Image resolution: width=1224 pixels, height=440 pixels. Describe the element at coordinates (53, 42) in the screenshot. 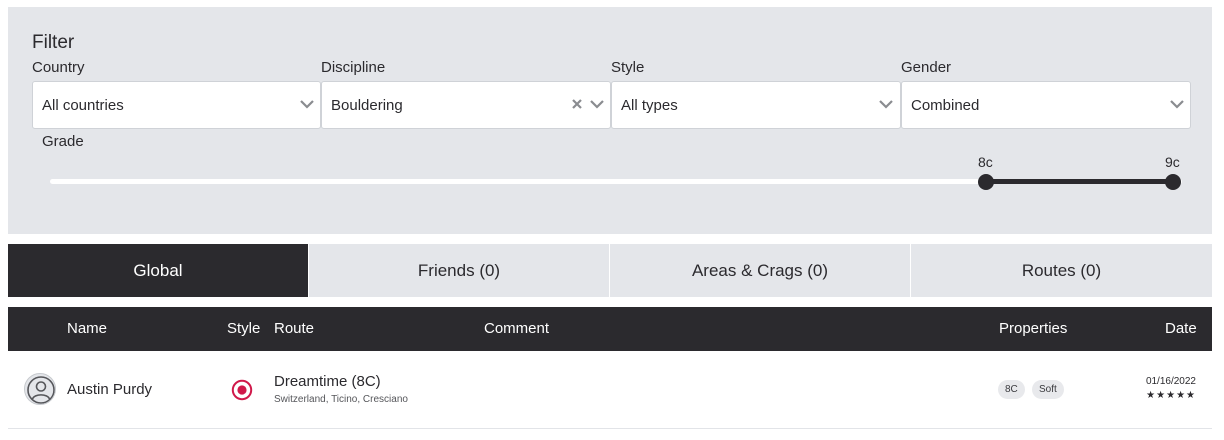

I see `filter-title: Filter` at that location.